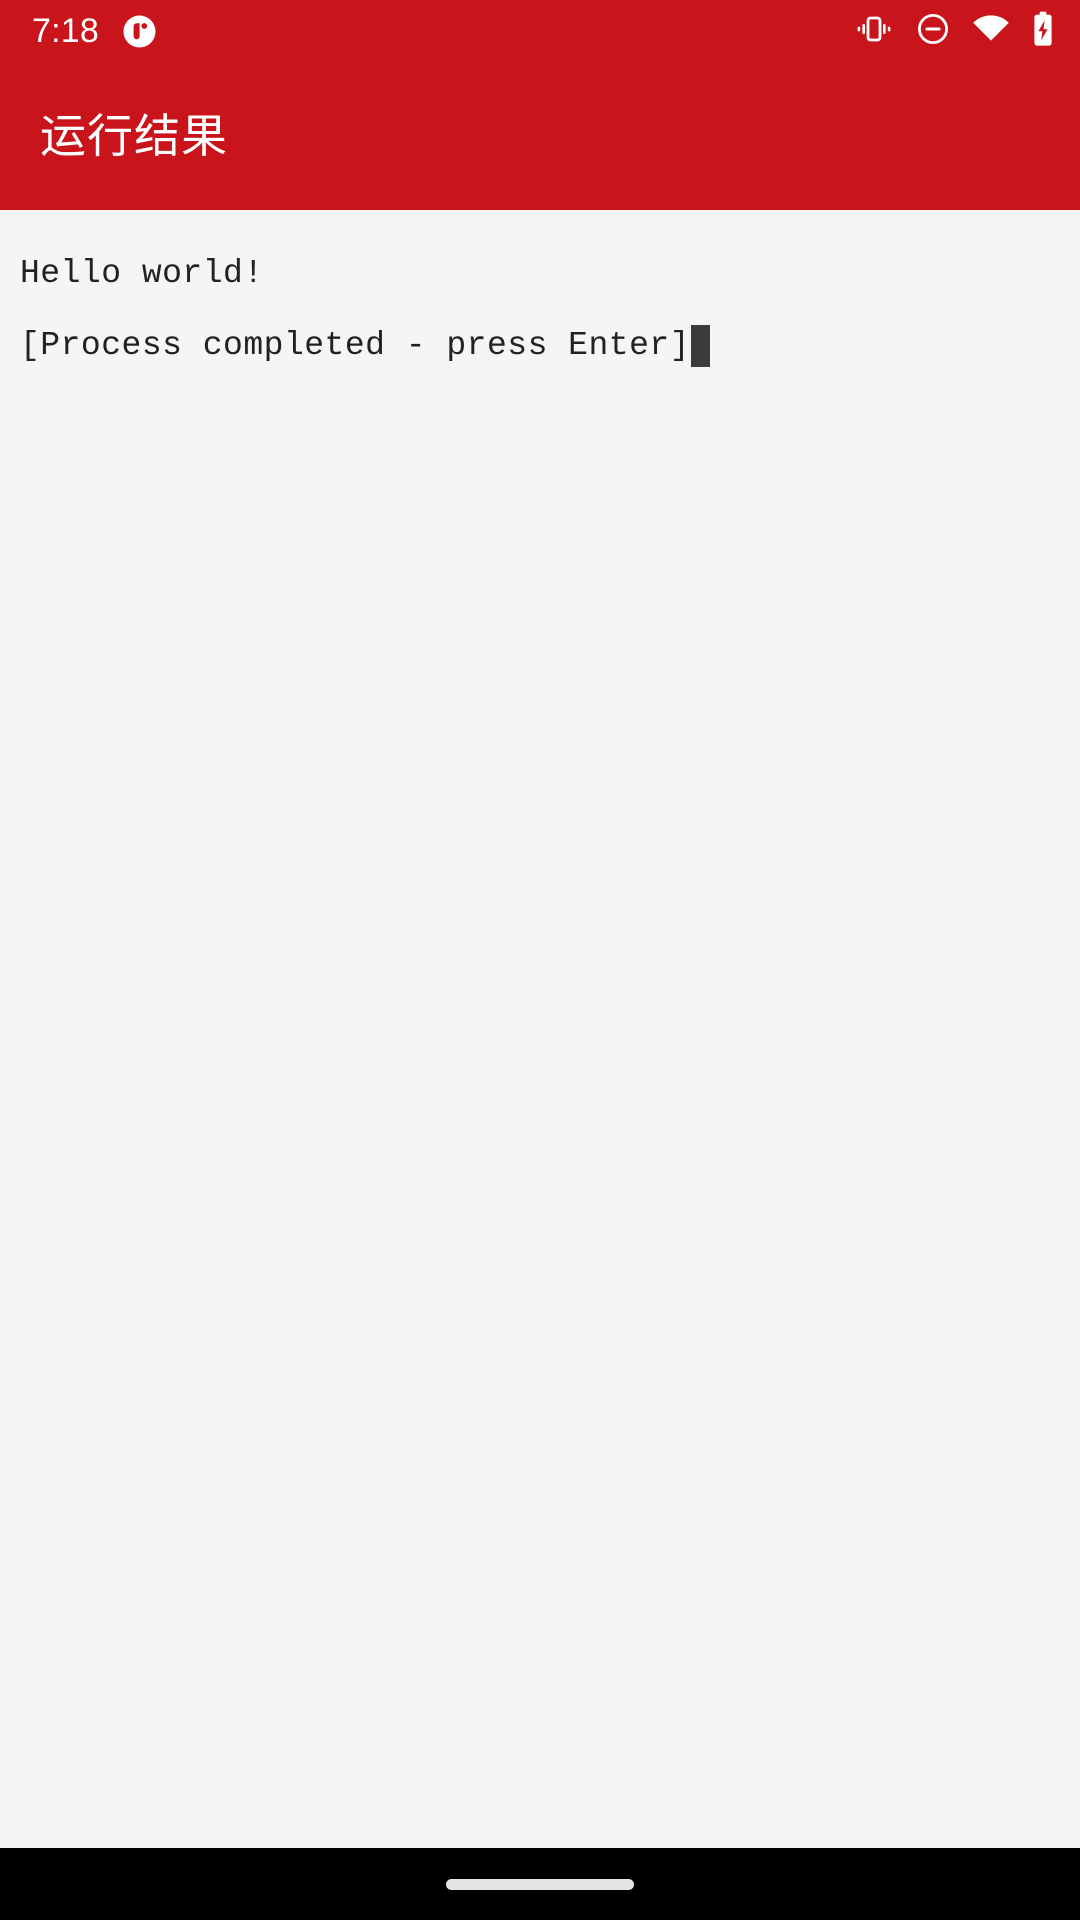 The height and width of the screenshot is (1920, 1080). I want to click on battery-charging-icon, so click(1043, 31).